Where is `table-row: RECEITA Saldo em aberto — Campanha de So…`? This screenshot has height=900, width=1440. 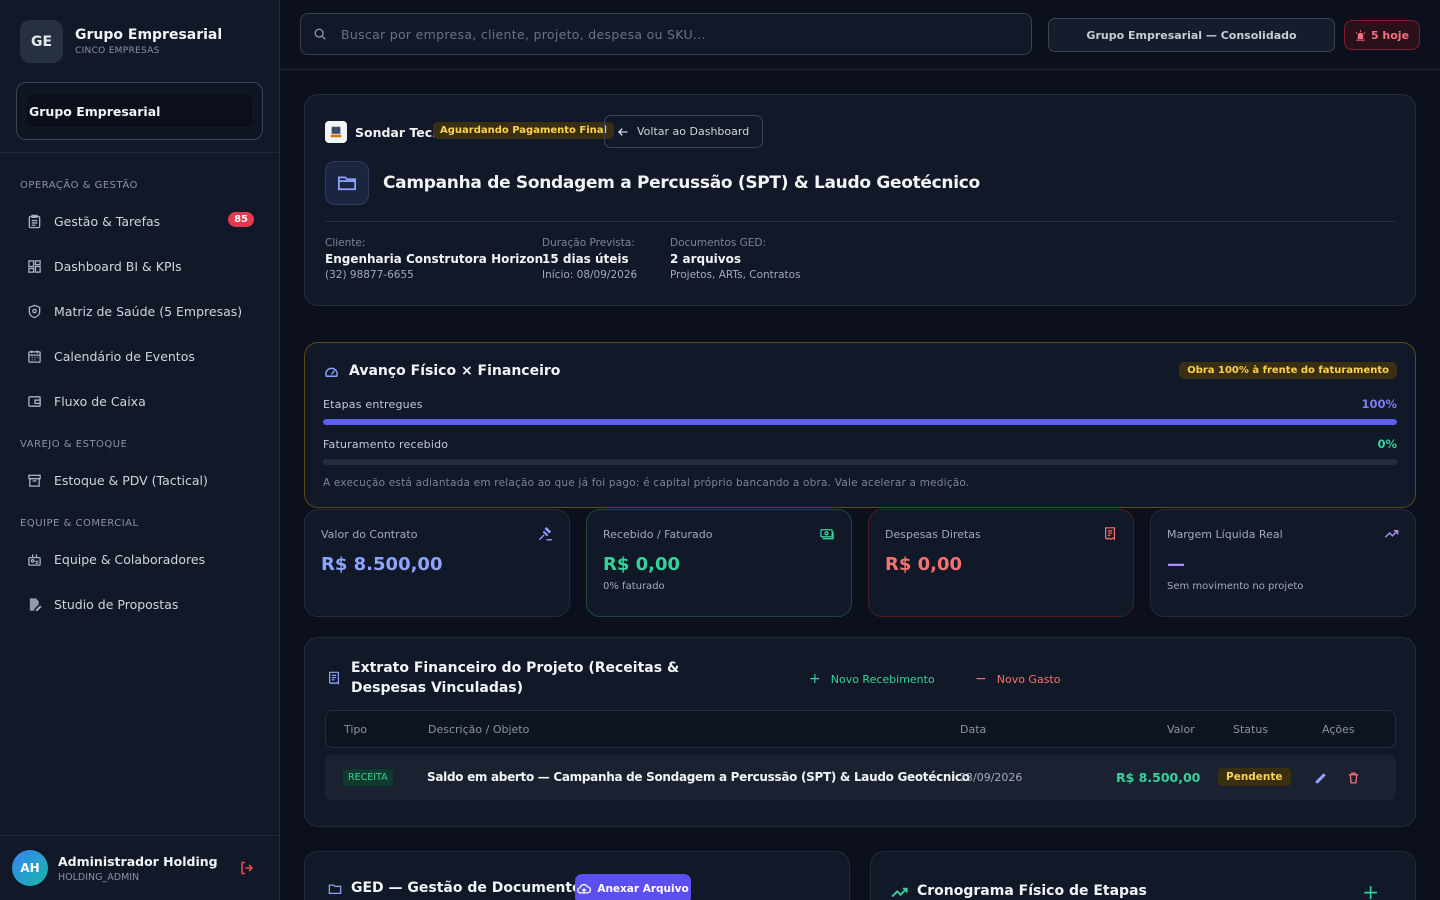
table-row: RECEITA Saldo em aberto — Campanha de So… is located at coordinates (860, 777).